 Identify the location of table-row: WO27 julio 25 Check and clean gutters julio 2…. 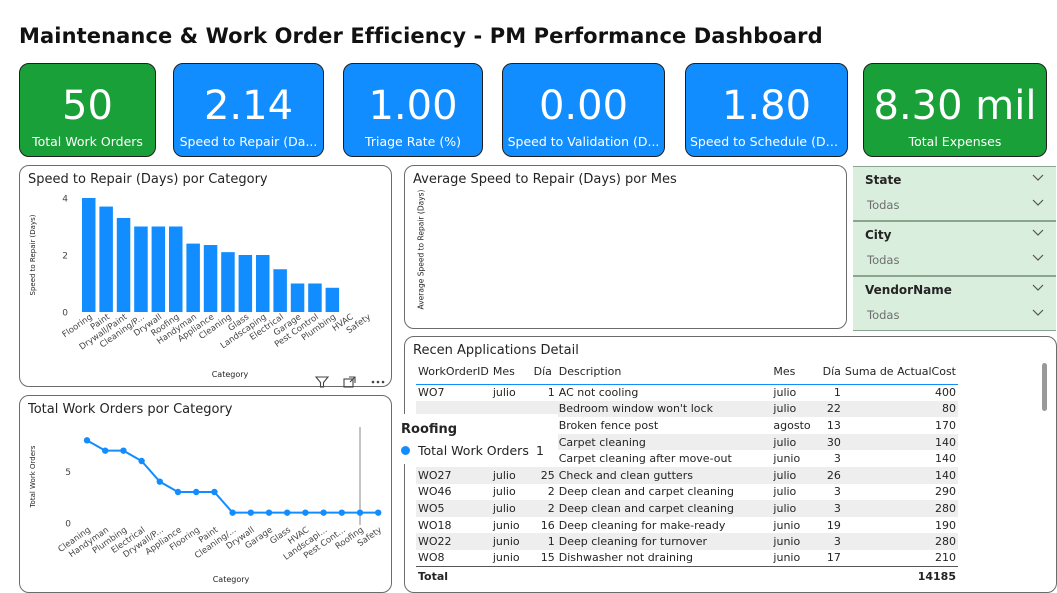
(687, 475).